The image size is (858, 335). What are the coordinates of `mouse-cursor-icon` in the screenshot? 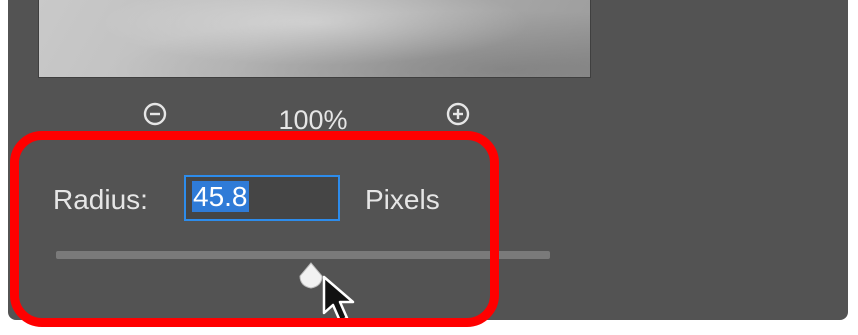 It's located at (338, 299).